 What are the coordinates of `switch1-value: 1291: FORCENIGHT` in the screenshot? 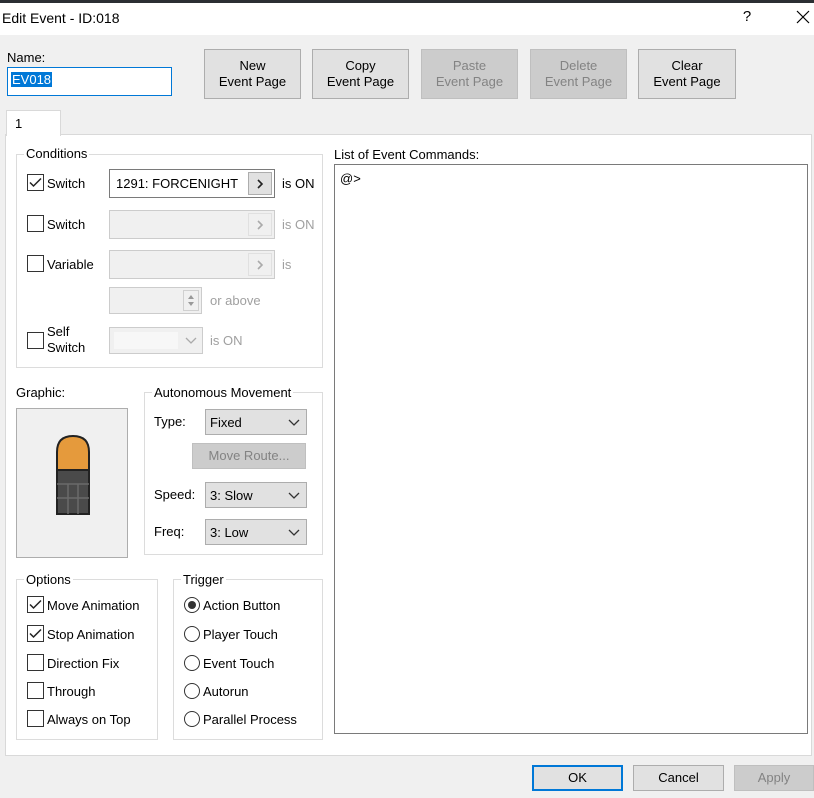 It's located at (177, 183).